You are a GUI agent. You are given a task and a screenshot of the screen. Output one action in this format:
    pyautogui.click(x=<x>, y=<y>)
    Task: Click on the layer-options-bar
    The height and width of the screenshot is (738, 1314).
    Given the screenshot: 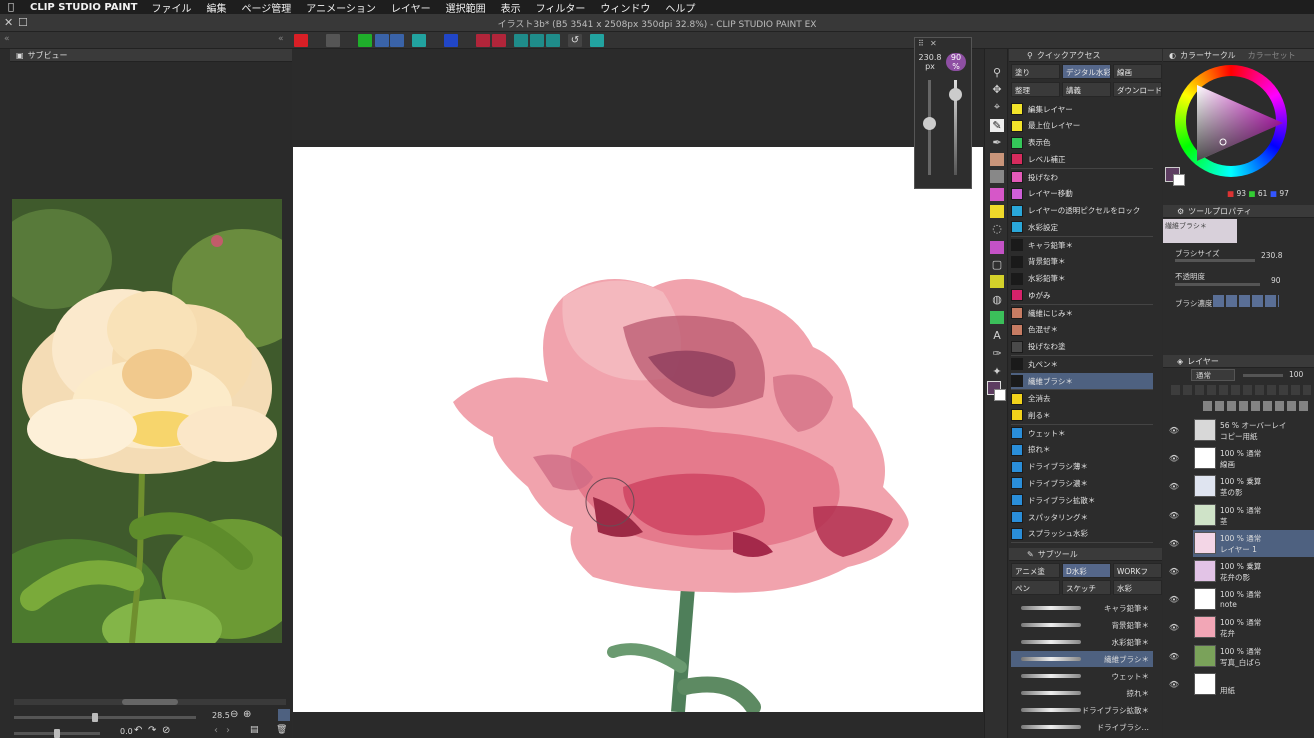 What is the action you would take?
    pyautogui.click(x=1241, y=390)
    